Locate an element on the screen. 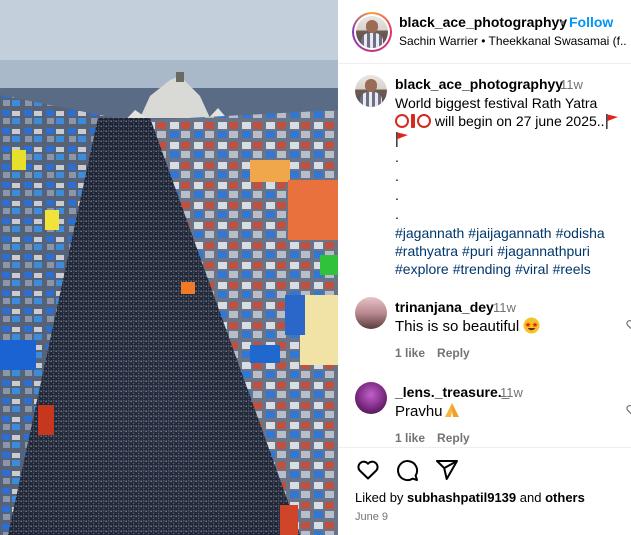  caption-username: black_ace_photographyy is located at coordinates (479, 84).